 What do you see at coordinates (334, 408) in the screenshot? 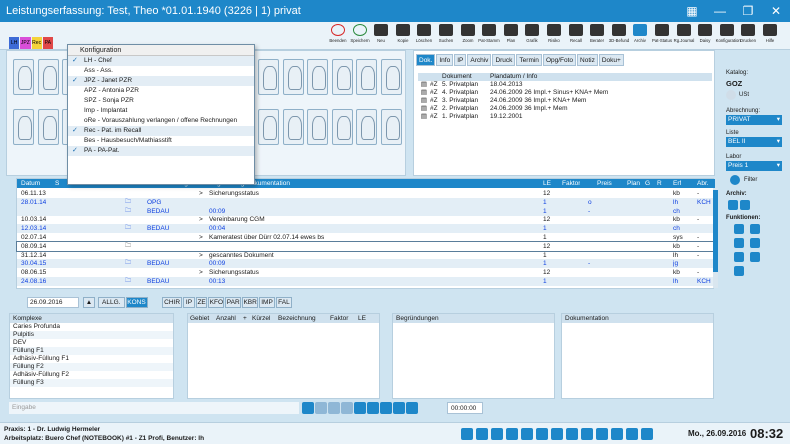
I see `tool-b-icon` at bounding box center [334, 408].